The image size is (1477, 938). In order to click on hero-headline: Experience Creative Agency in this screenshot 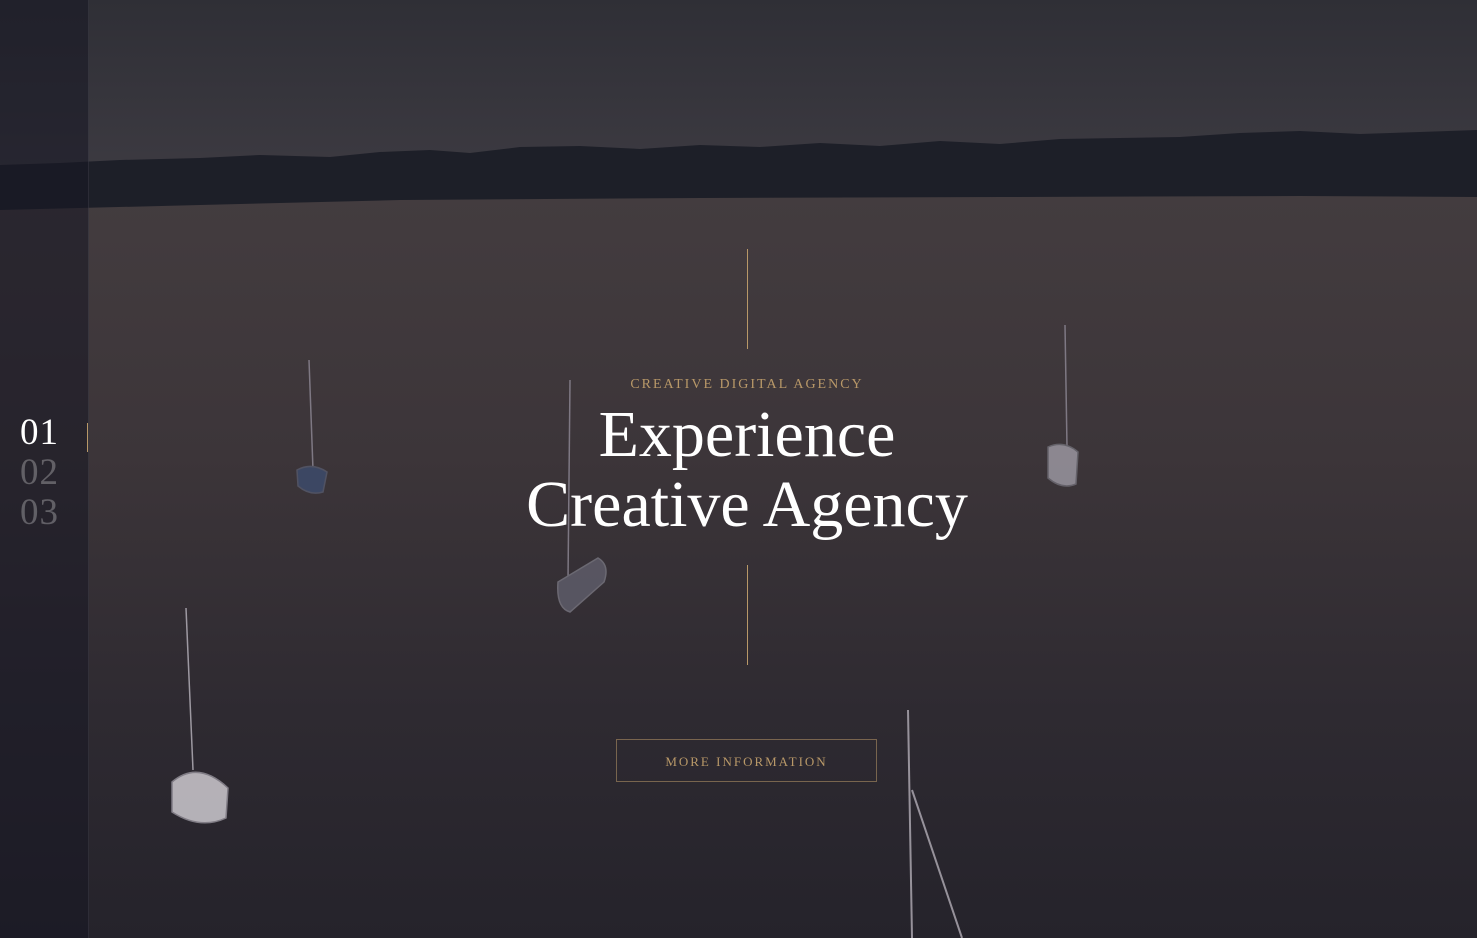, I will do `click(738, 470)`.